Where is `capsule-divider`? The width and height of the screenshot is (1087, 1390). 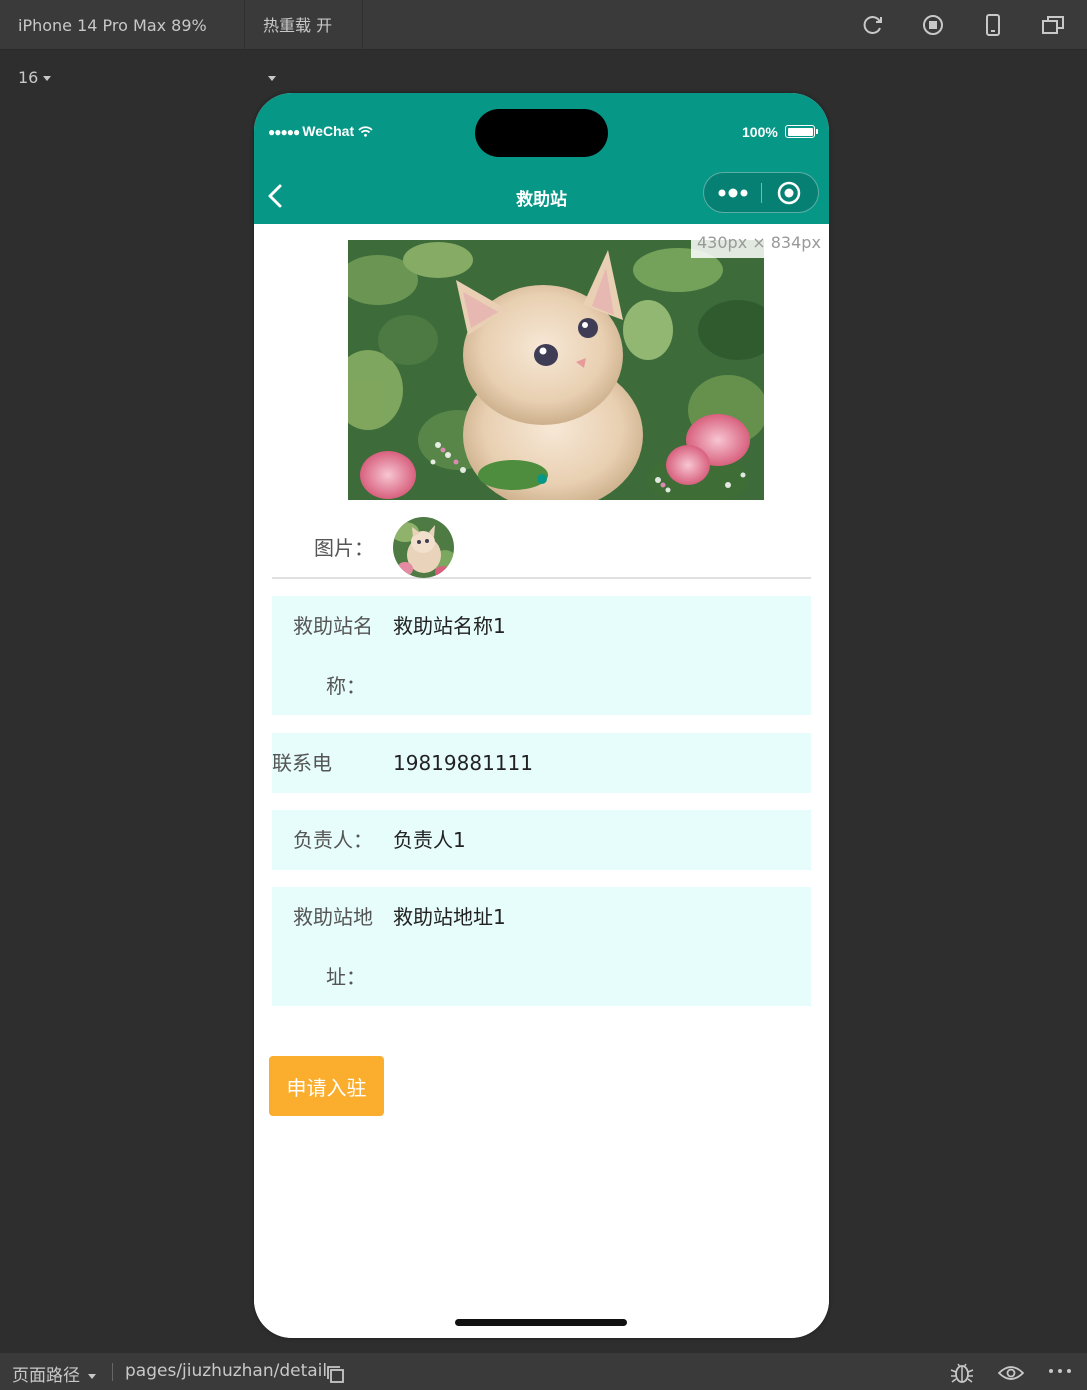
capsule-divider is located at coordinates (761, 193).